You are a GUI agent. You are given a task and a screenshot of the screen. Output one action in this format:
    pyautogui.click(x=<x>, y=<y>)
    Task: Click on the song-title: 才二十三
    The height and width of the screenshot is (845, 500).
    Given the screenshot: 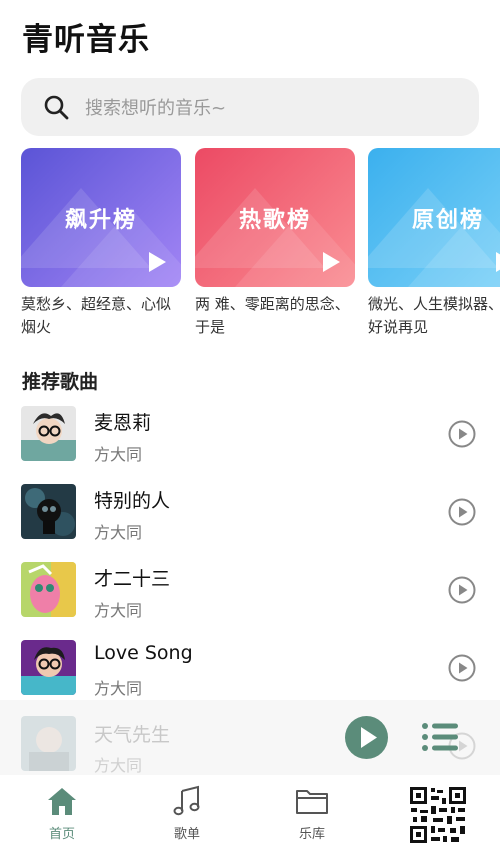 What is the action you would take?
    pyautogui.click(x=132, y=579)
    